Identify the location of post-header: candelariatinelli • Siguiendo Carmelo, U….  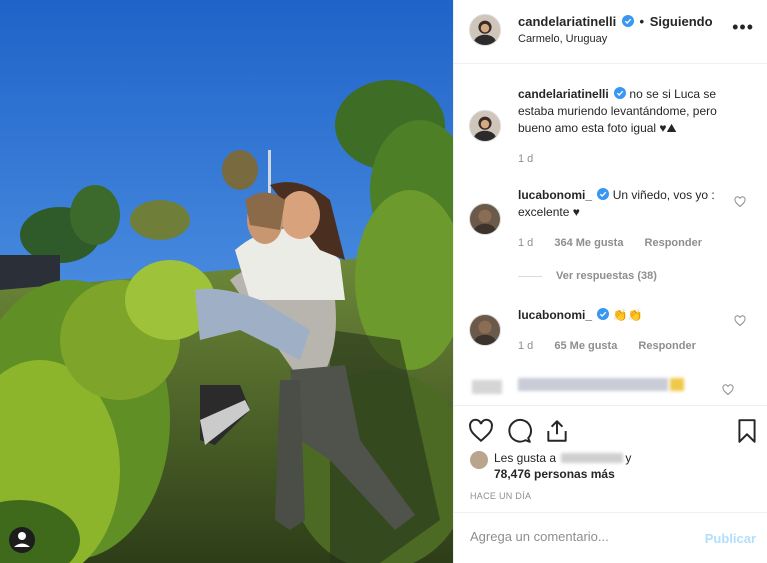
(610, 32).